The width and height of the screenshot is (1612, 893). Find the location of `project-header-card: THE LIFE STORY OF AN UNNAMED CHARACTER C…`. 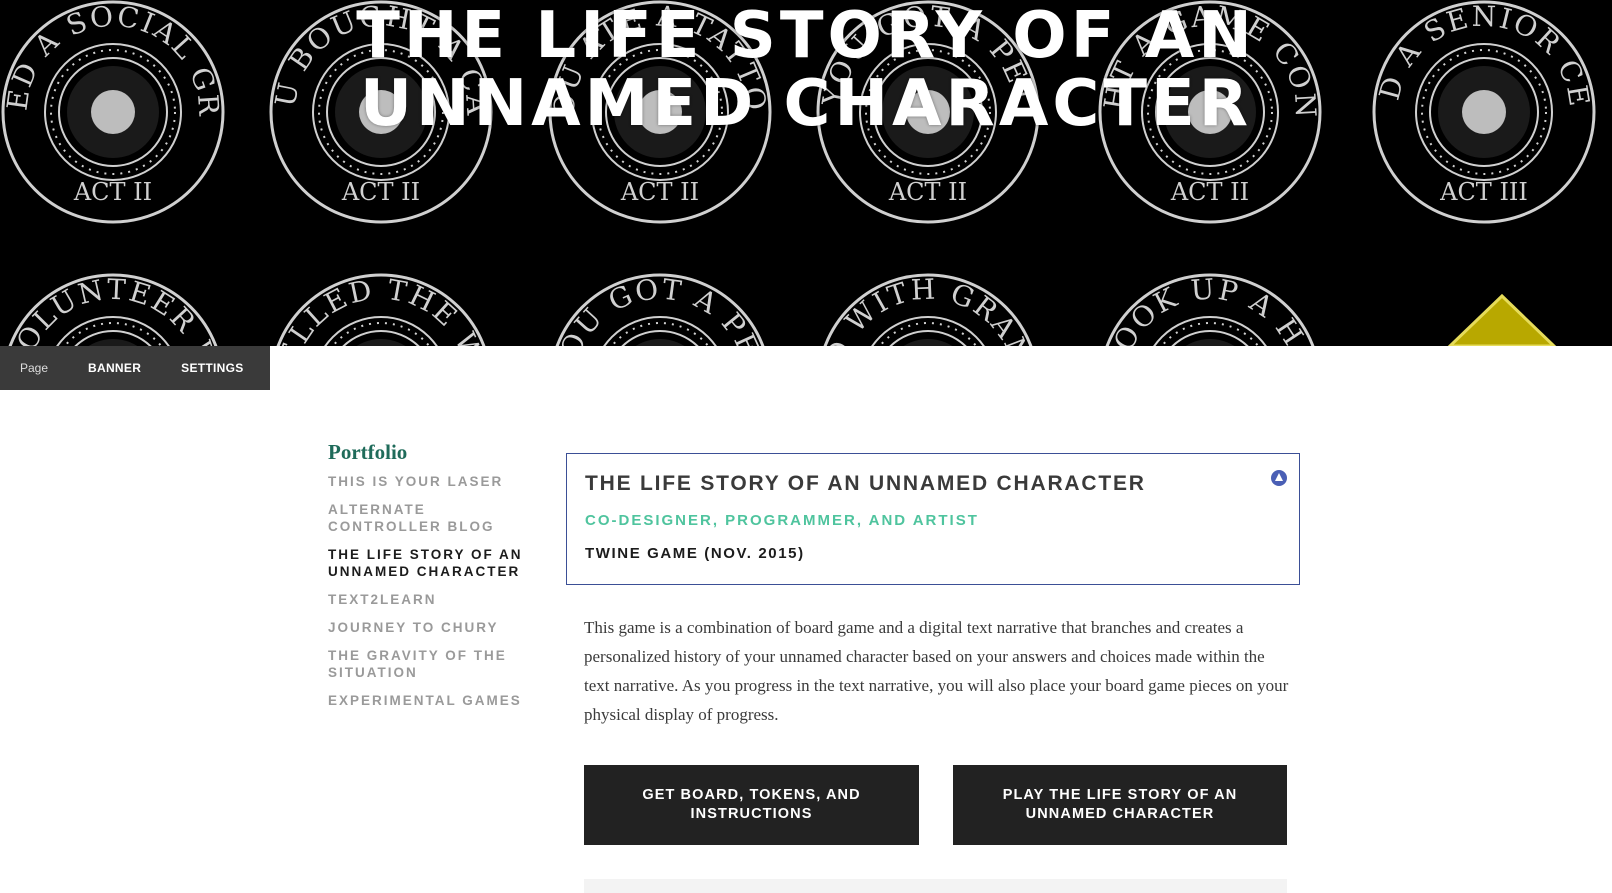

project-header-card: THE LIFE STORY OF AN UNNAMED CHARACTER C… is located at coordinates (933, 519).